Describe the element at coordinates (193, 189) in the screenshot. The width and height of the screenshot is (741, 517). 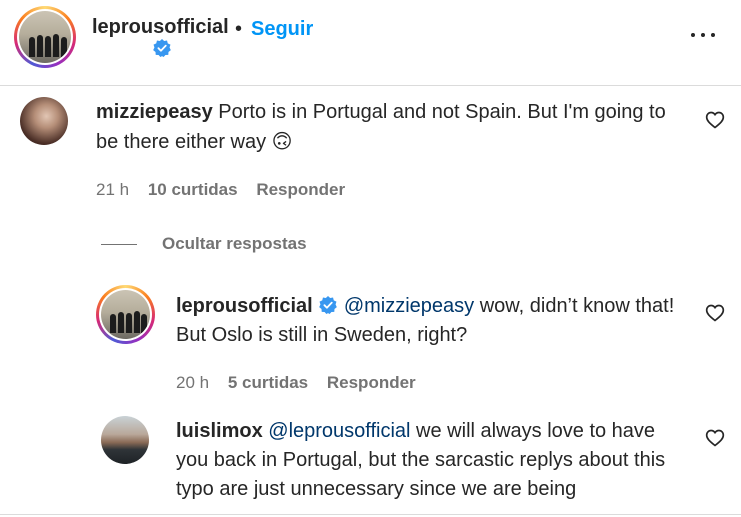
I see `comment-likes: 10 curtidas` at that location.